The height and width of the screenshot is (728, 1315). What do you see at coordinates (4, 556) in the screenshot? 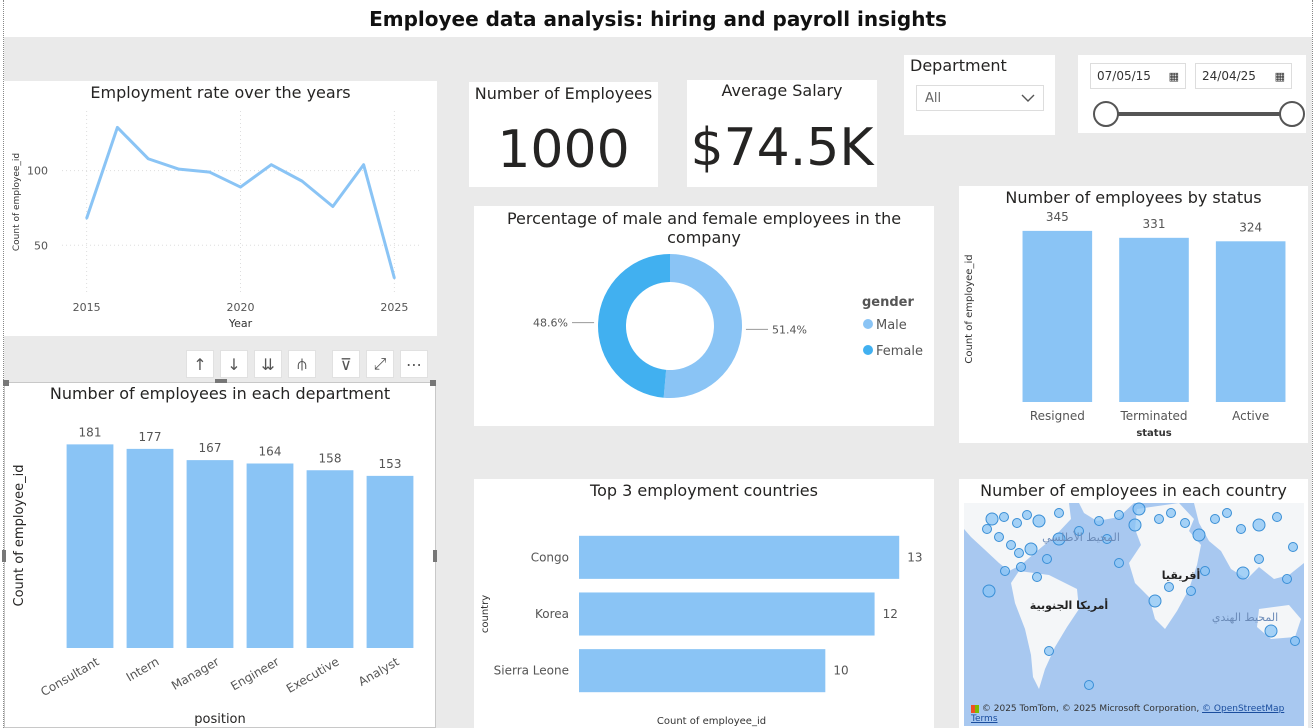
I see `resize-handle-left` at bounding box center [4, 556].